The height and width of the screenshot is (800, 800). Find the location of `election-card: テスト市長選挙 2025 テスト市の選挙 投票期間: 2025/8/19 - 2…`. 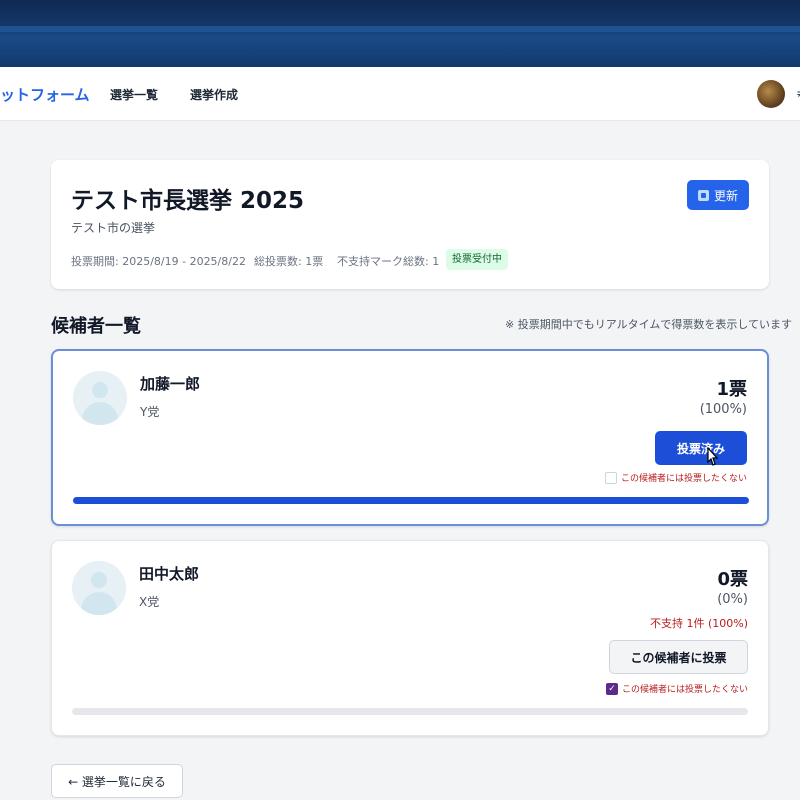

election-card: テスト市長選挙 2025 テスト市の選挙 投票期間: 2025/8/19 - 2… is located at coordinates (410, 224).